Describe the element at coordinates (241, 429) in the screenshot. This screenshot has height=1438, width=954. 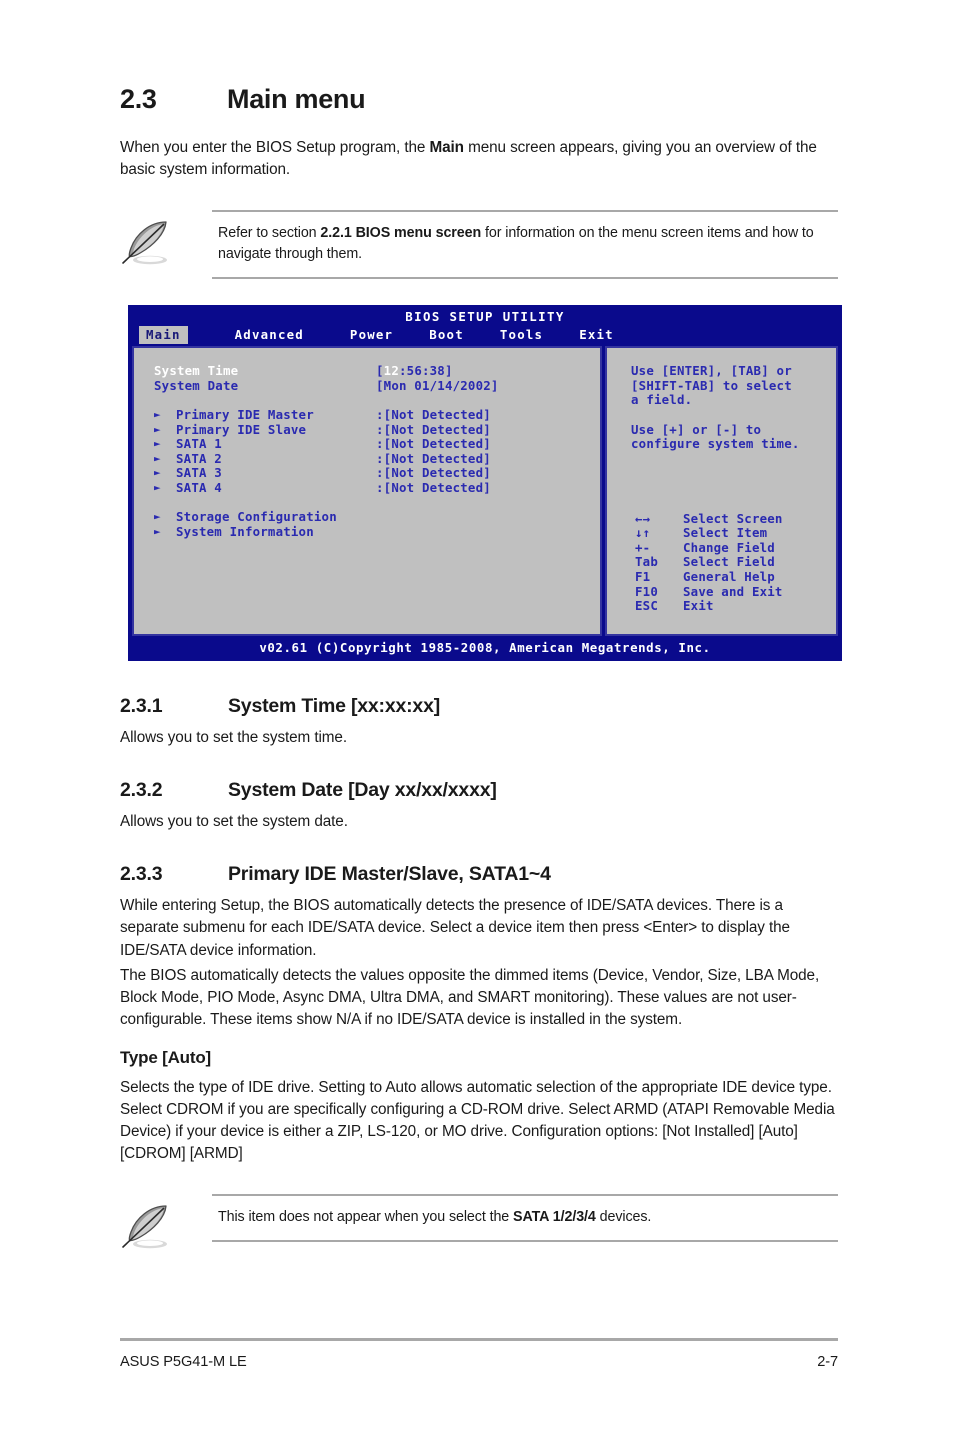
I see `item-label: Primary IDE Slave` at that location.